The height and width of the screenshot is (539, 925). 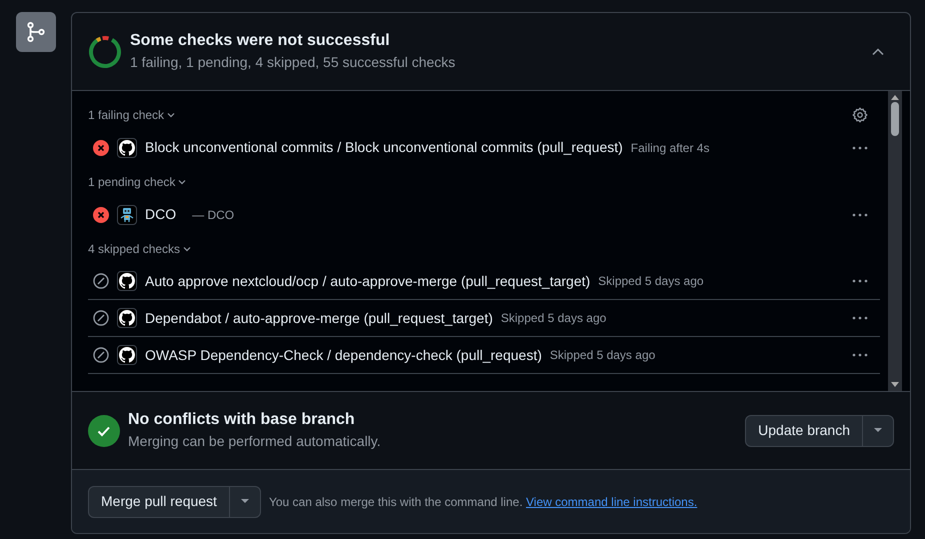 I want to click on progress-ring-icon, so click(x=105, y=51).